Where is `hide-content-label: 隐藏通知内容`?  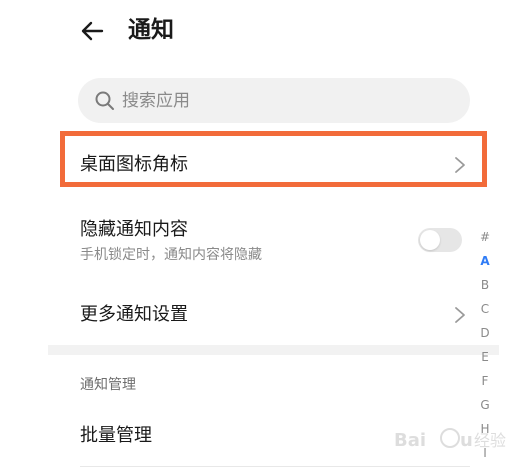
hide-content-label: 隐藏通知内容 is located at coordinates (134, 229).